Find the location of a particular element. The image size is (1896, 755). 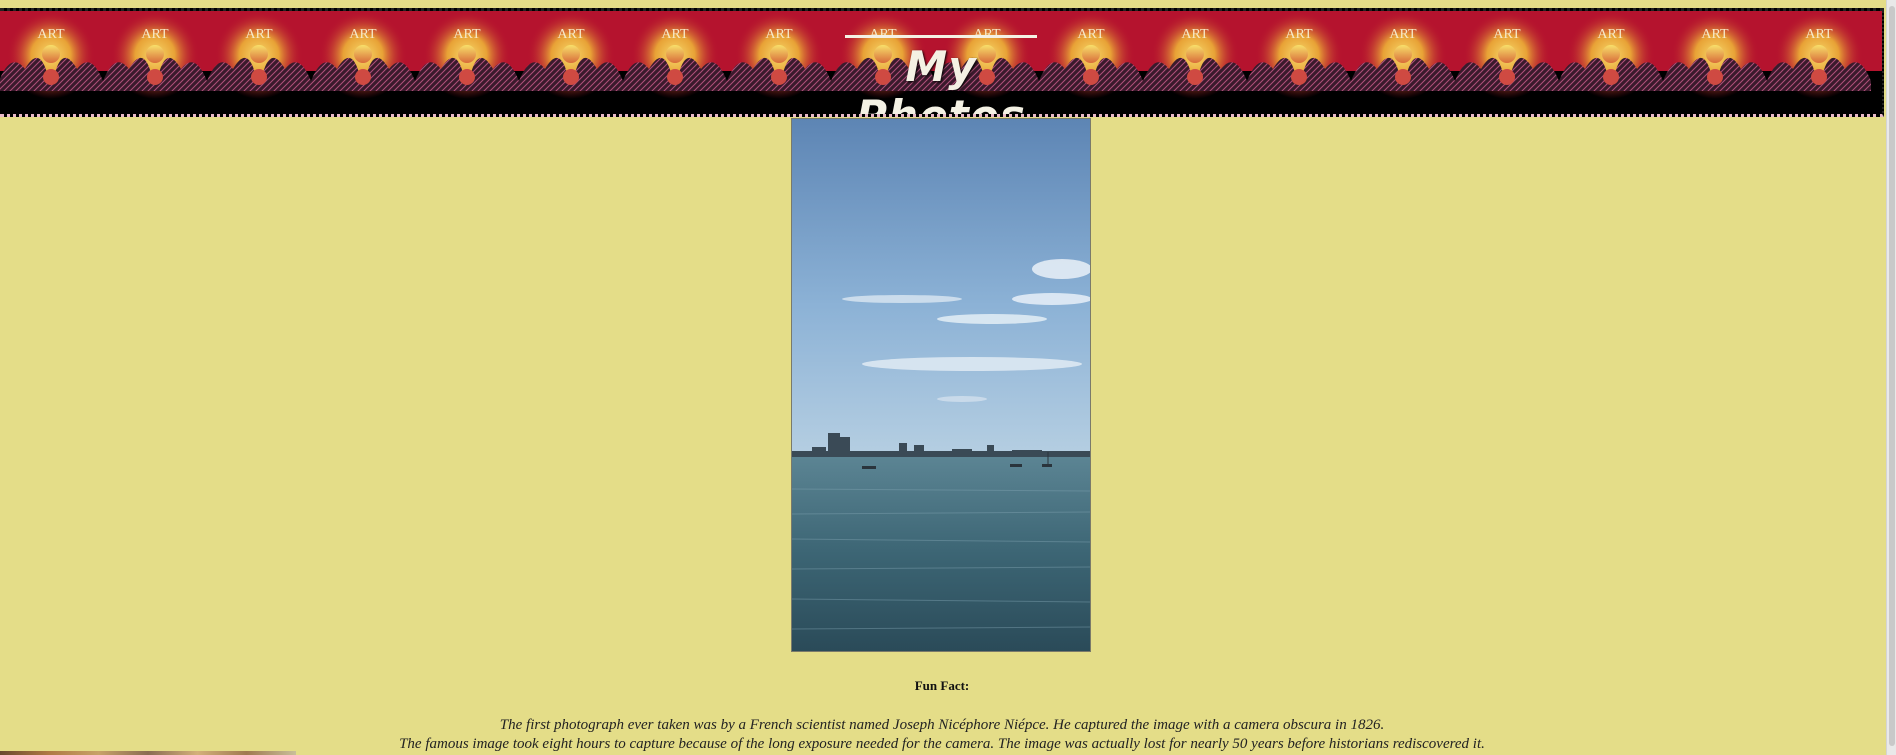

photo-waterfront is located at coordinates (941, 385).